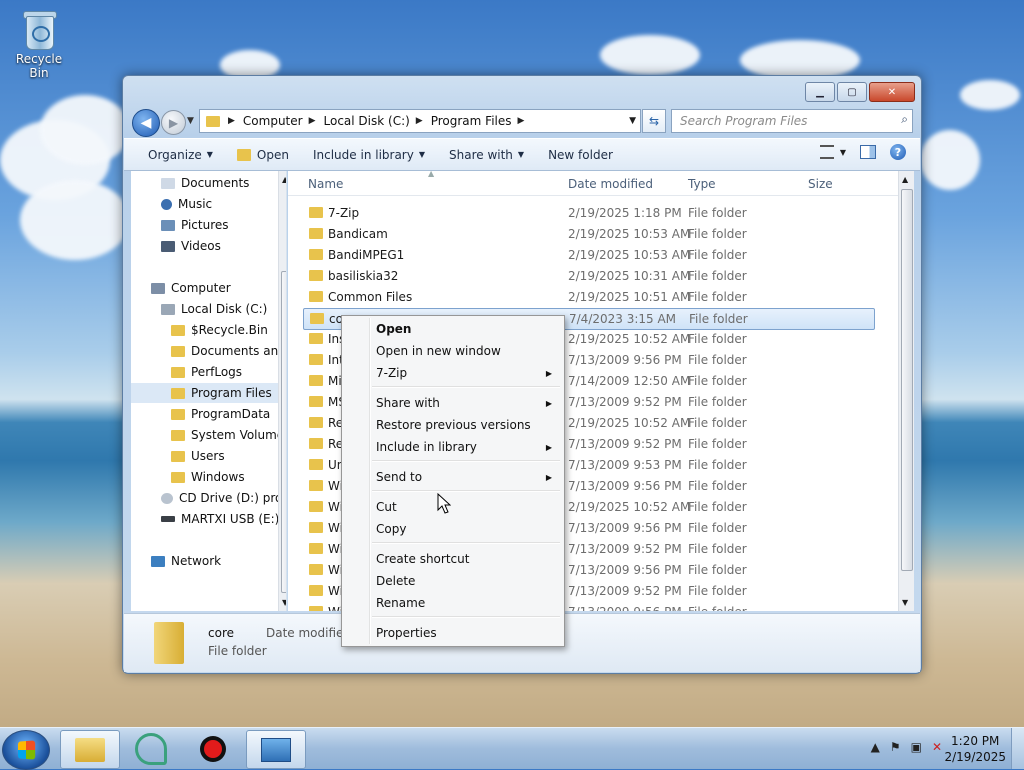  What do you see at coordinates (904, 119) in the screenshot?
I see `search-icon: ⌕` at bounding box center [904, 119].